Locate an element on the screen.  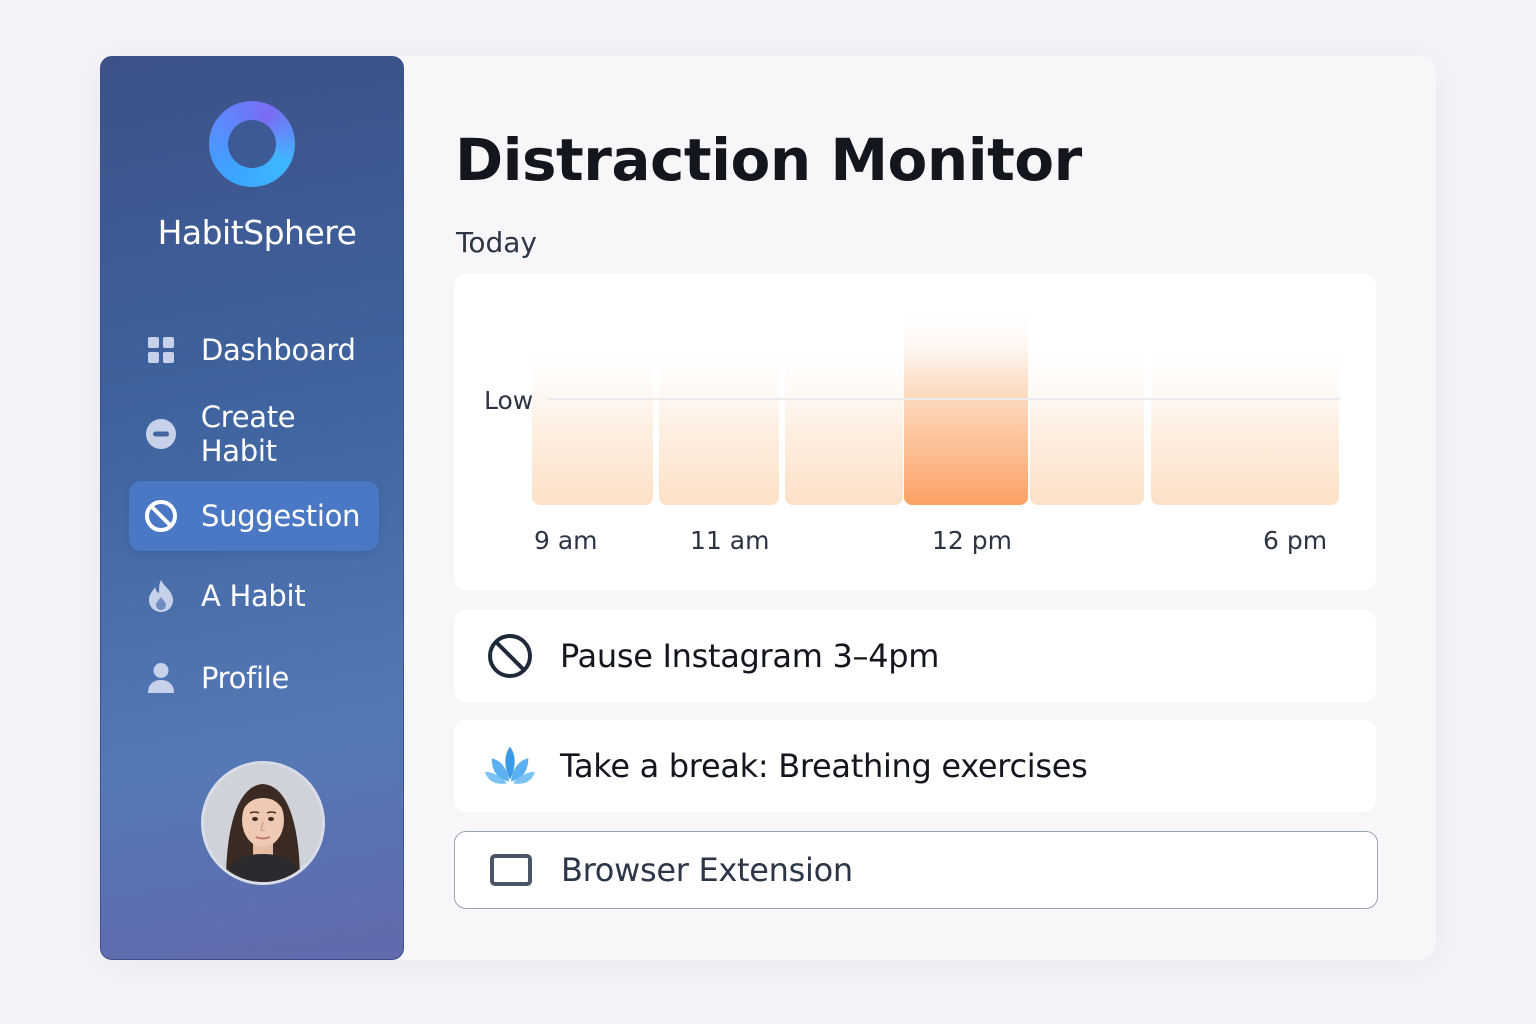
suggestion-label: Pause Instagram 3–4pm is located at coordinates (750, 656).